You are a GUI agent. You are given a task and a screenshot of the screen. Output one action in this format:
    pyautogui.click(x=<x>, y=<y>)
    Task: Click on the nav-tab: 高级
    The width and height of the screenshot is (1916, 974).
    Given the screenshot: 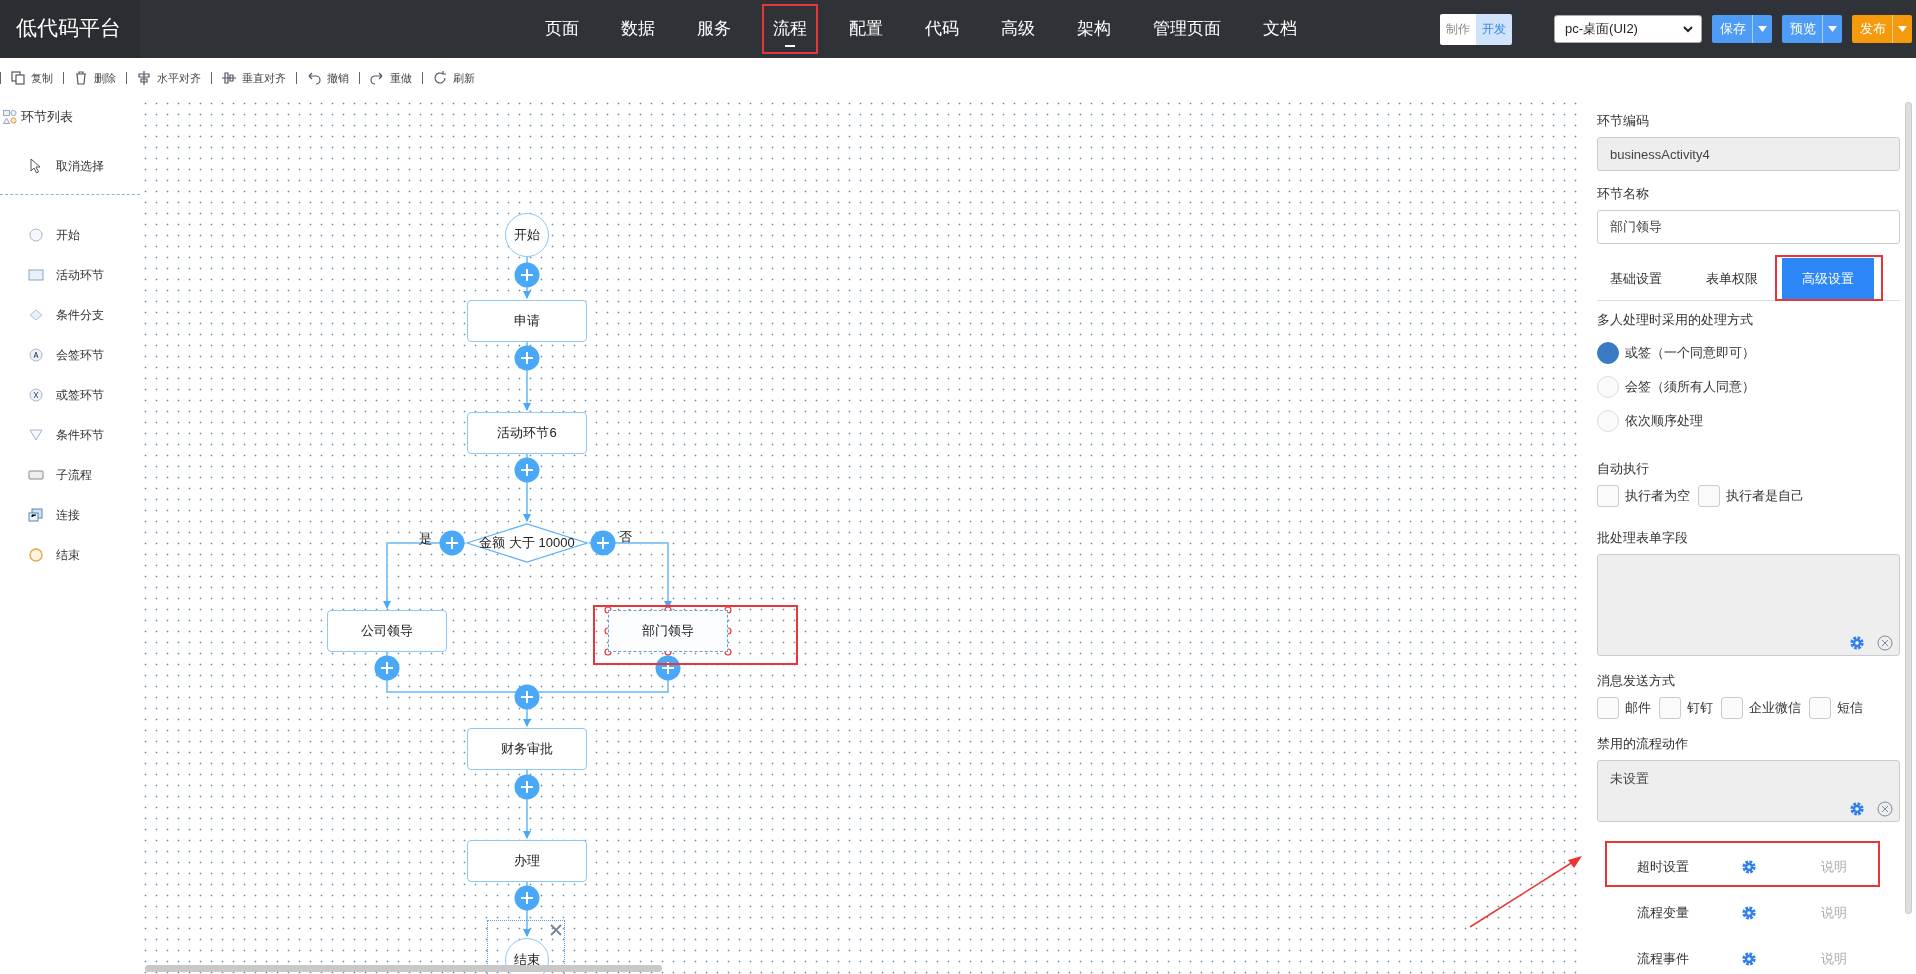 What is the action you would take?
    pyautogui.click(x=1018, y=29)
    